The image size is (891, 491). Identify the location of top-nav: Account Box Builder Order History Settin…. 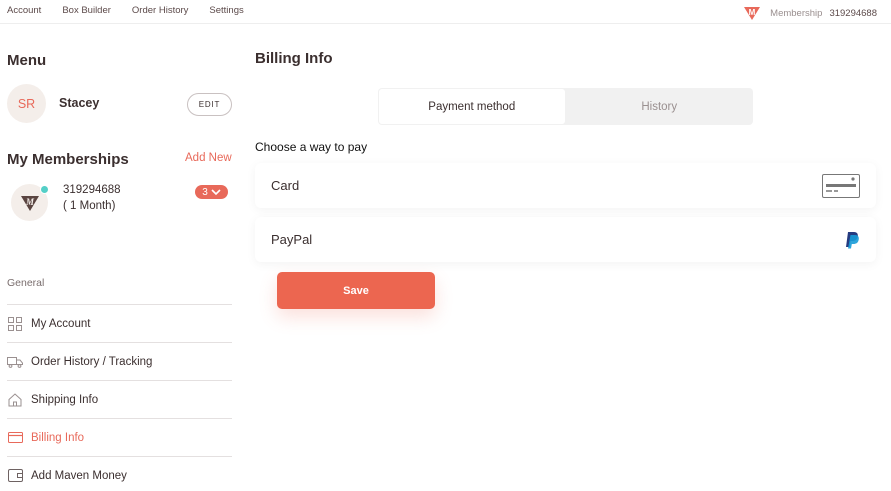
(445, 12).